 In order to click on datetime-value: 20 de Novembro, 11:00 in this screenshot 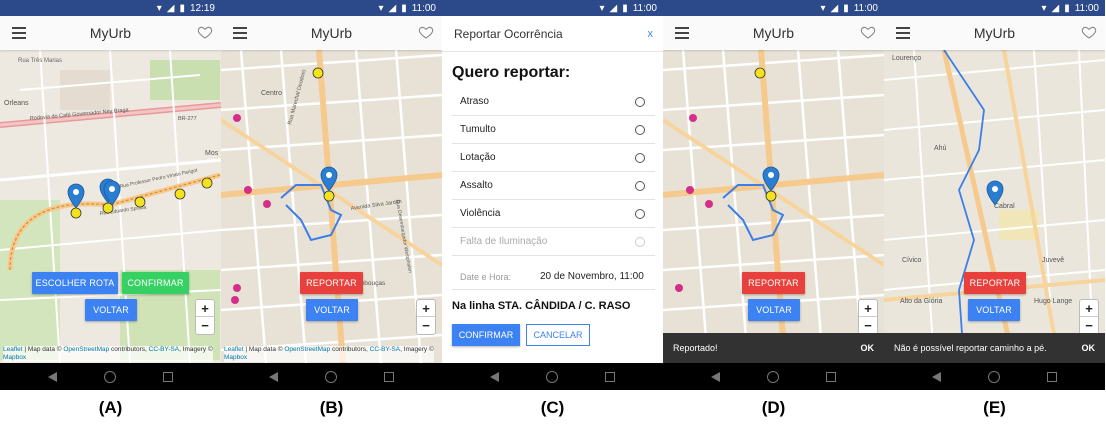, I will do `click(592, 276)`.